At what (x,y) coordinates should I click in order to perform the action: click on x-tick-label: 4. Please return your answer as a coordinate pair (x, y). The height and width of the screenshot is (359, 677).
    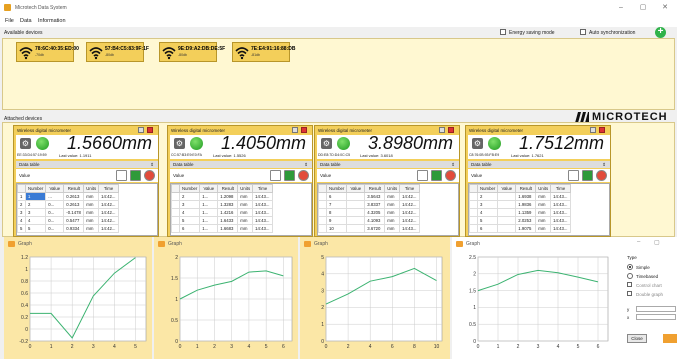
    Looking at the image, I should click on (558, 347).